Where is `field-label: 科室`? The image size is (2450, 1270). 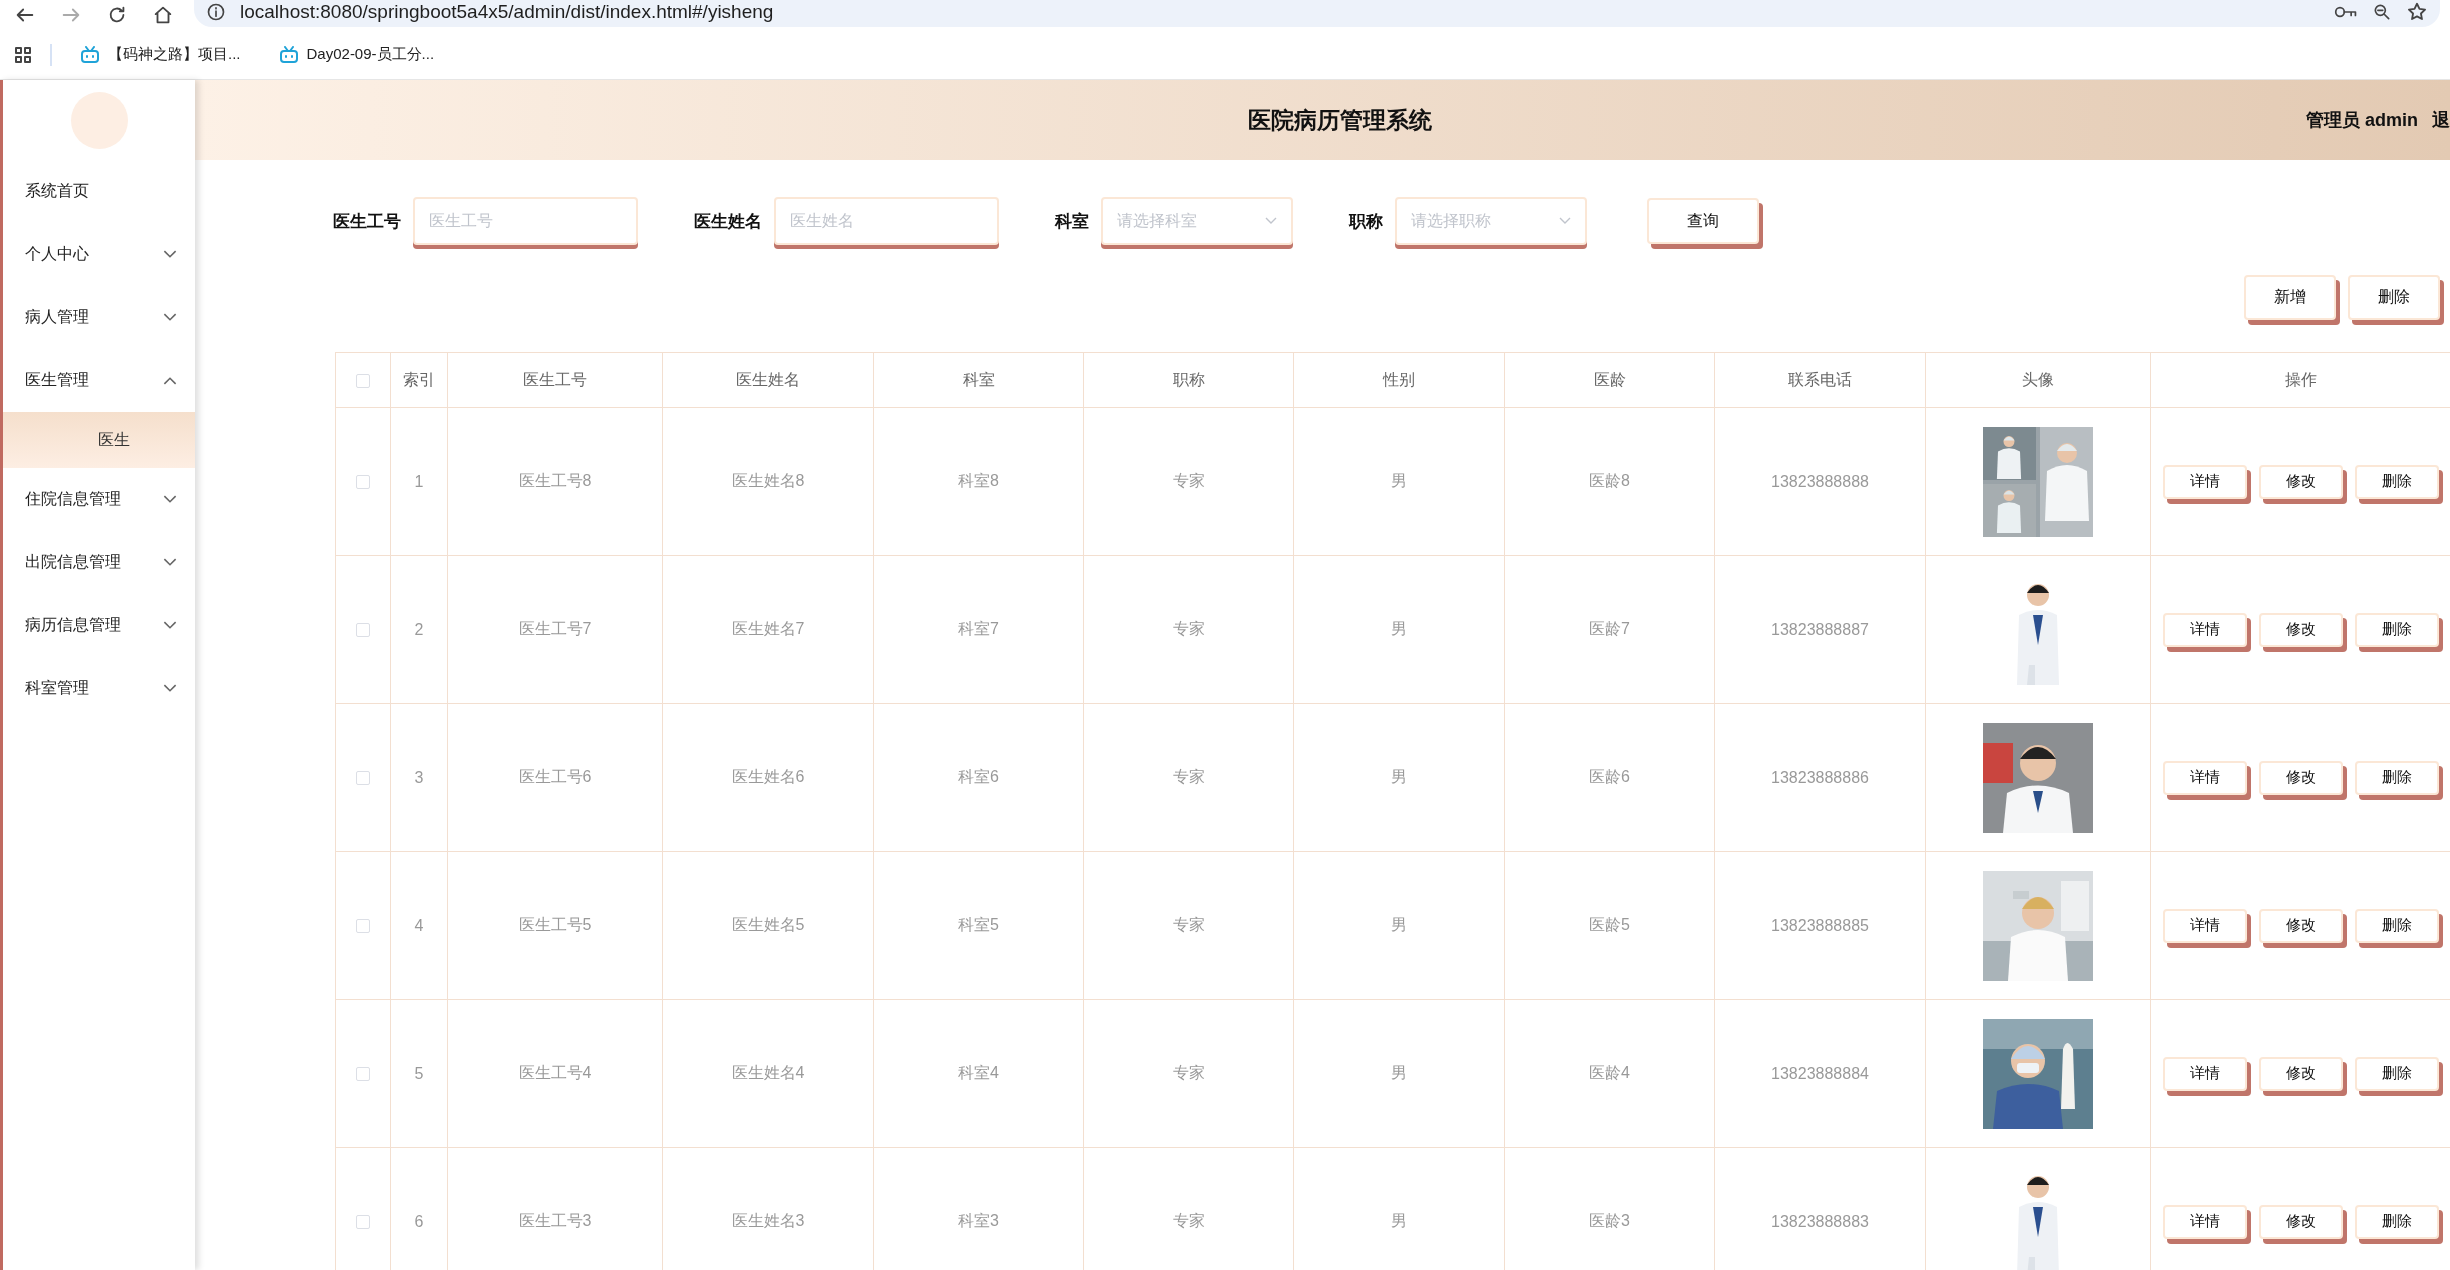 field-label: 科室 is located at coordinates (1072, 221).